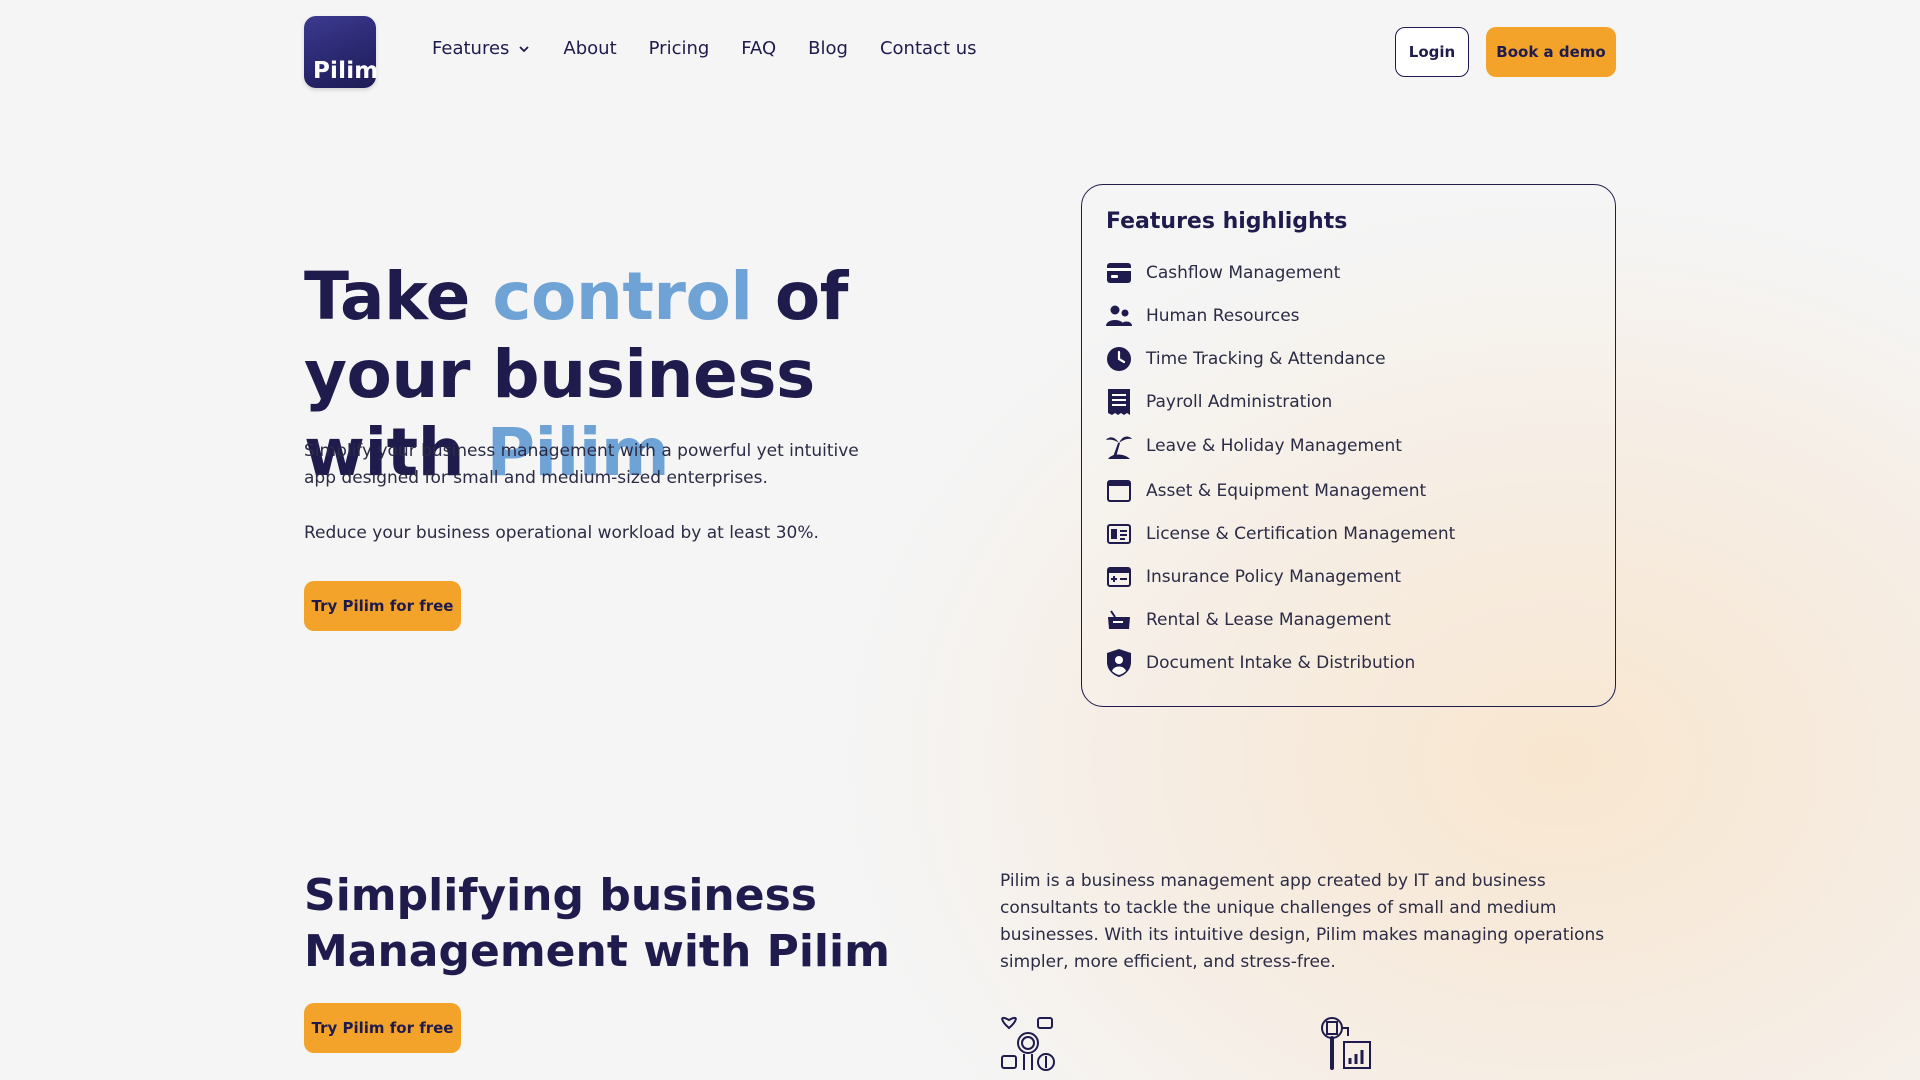 The image size is (1920, 1080). Describe the element at coordinates (1227, 221) in the screenshot. I see `features-heading: Features highlights` at that location.